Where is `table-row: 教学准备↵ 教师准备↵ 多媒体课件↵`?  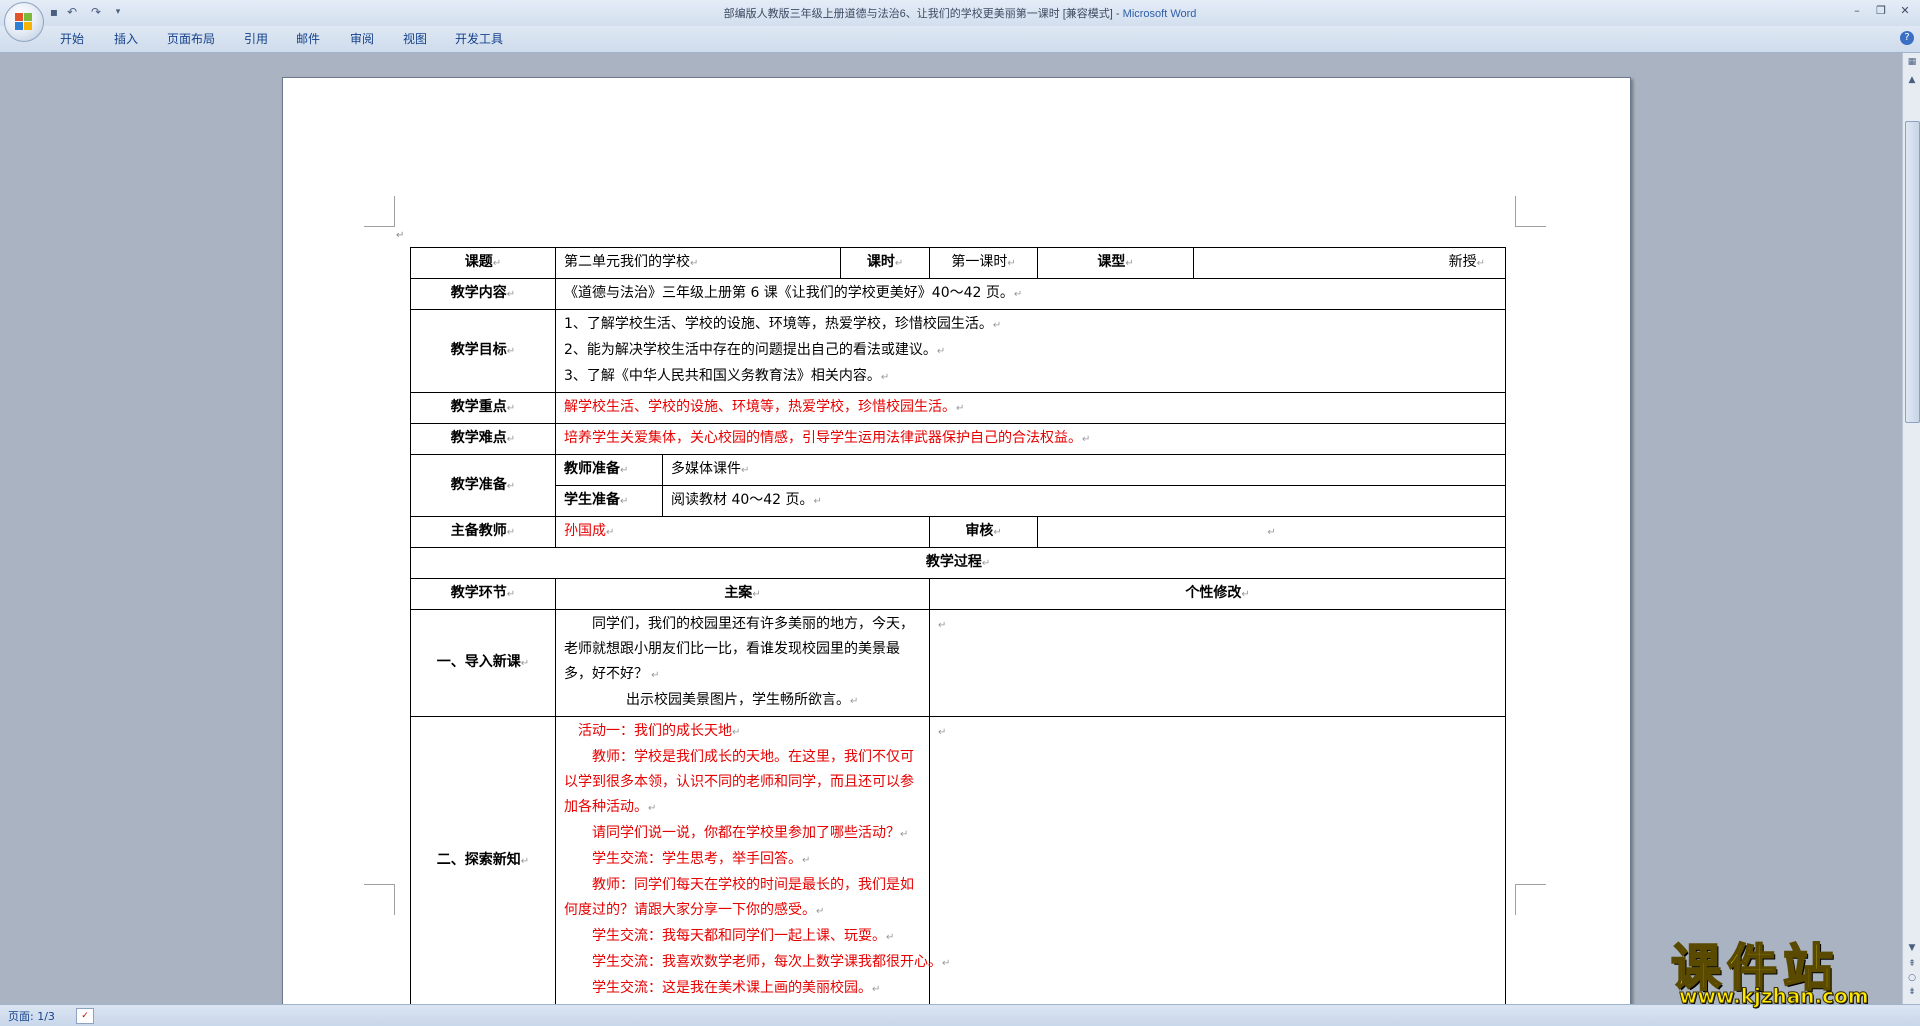
table-row: 教学准备↵ 教师准备↵ 多媒体课件↵ is located at coordinates (958, 485).